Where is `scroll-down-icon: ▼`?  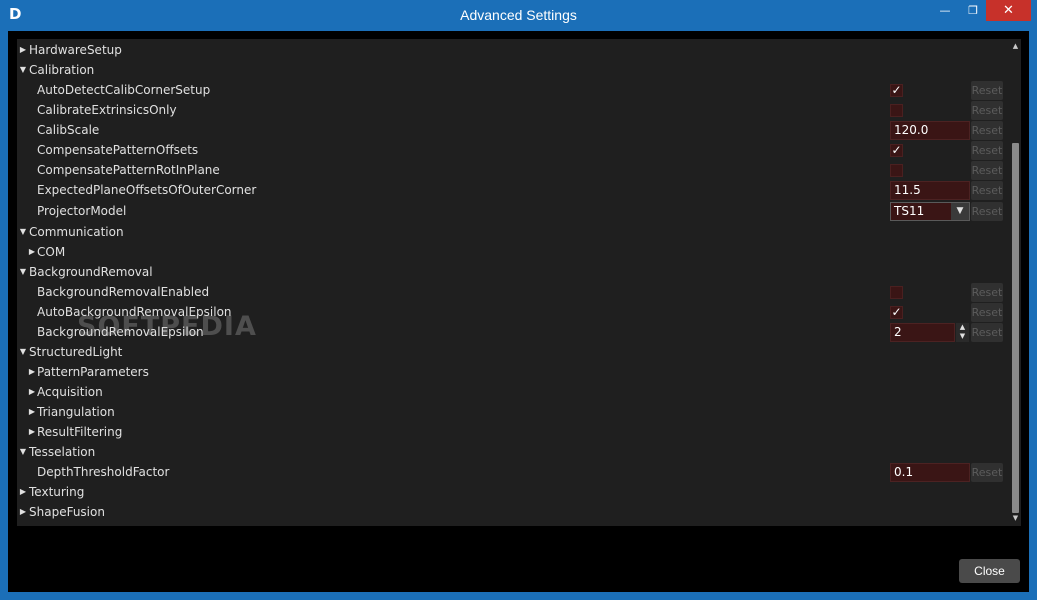 scroll-down-icon: ▼ is located at coordinates (1015, 518).